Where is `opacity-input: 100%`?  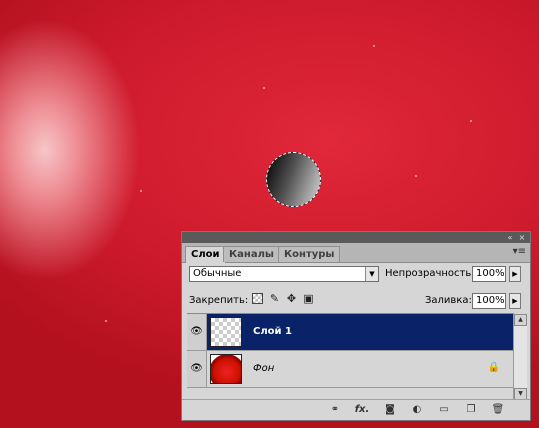 opacity-input: 100% is located at coordinates (489, 274).